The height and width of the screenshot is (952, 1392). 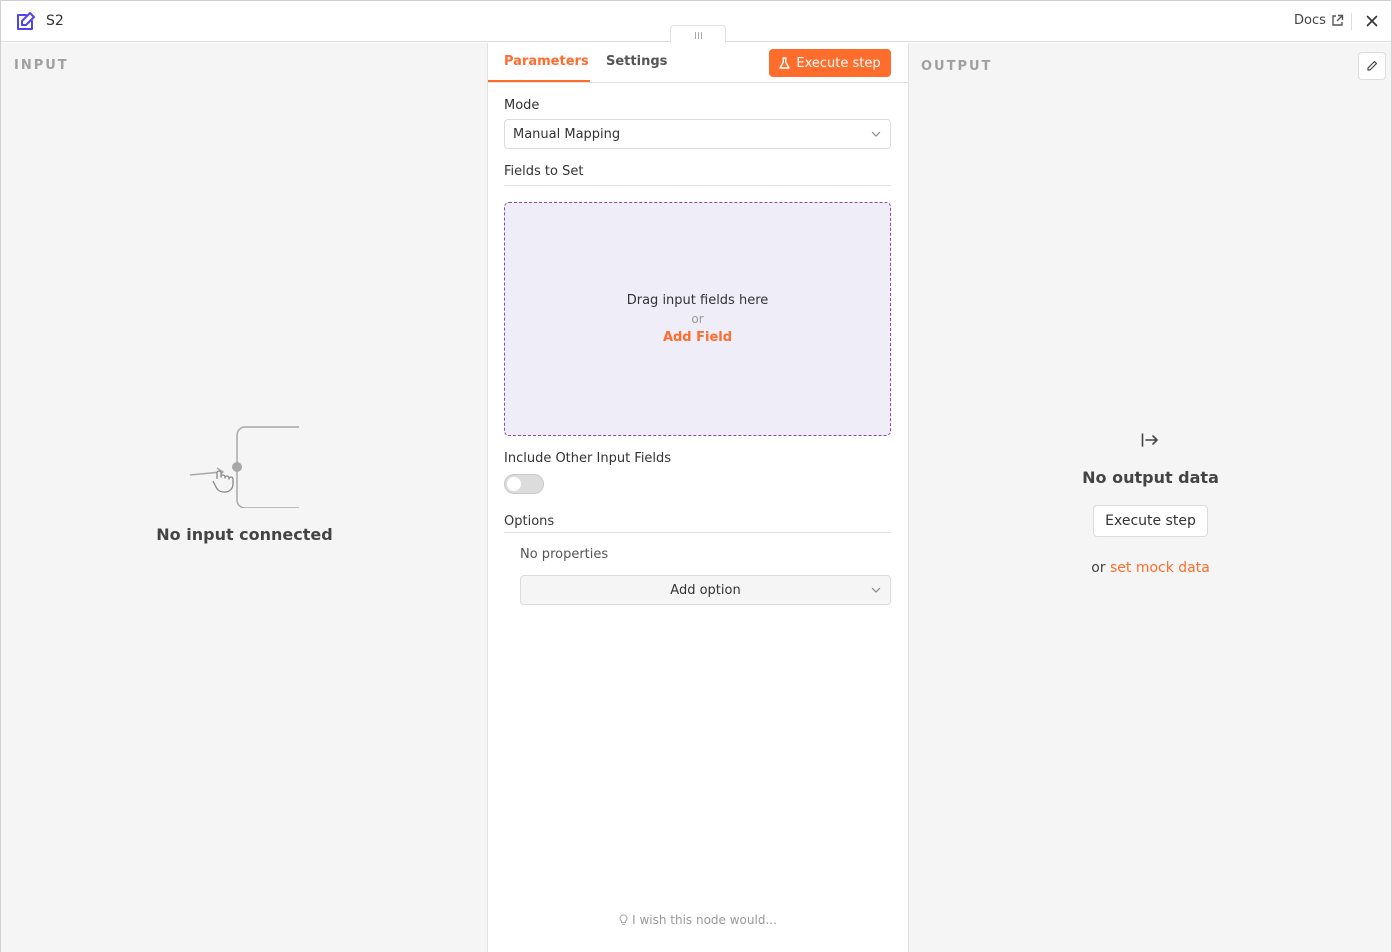 I want to click on mock-data-line: or set mock data, so click(x=1150, y=568).